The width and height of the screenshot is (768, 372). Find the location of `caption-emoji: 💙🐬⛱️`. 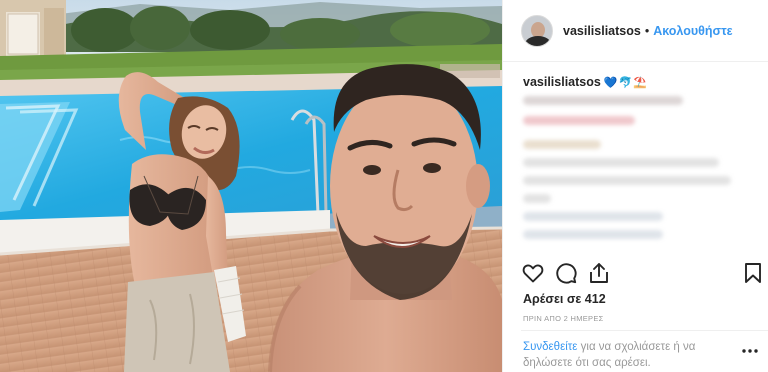

caption-emoji: 💙🐬⛱️ is located at coordinates (625, 82).